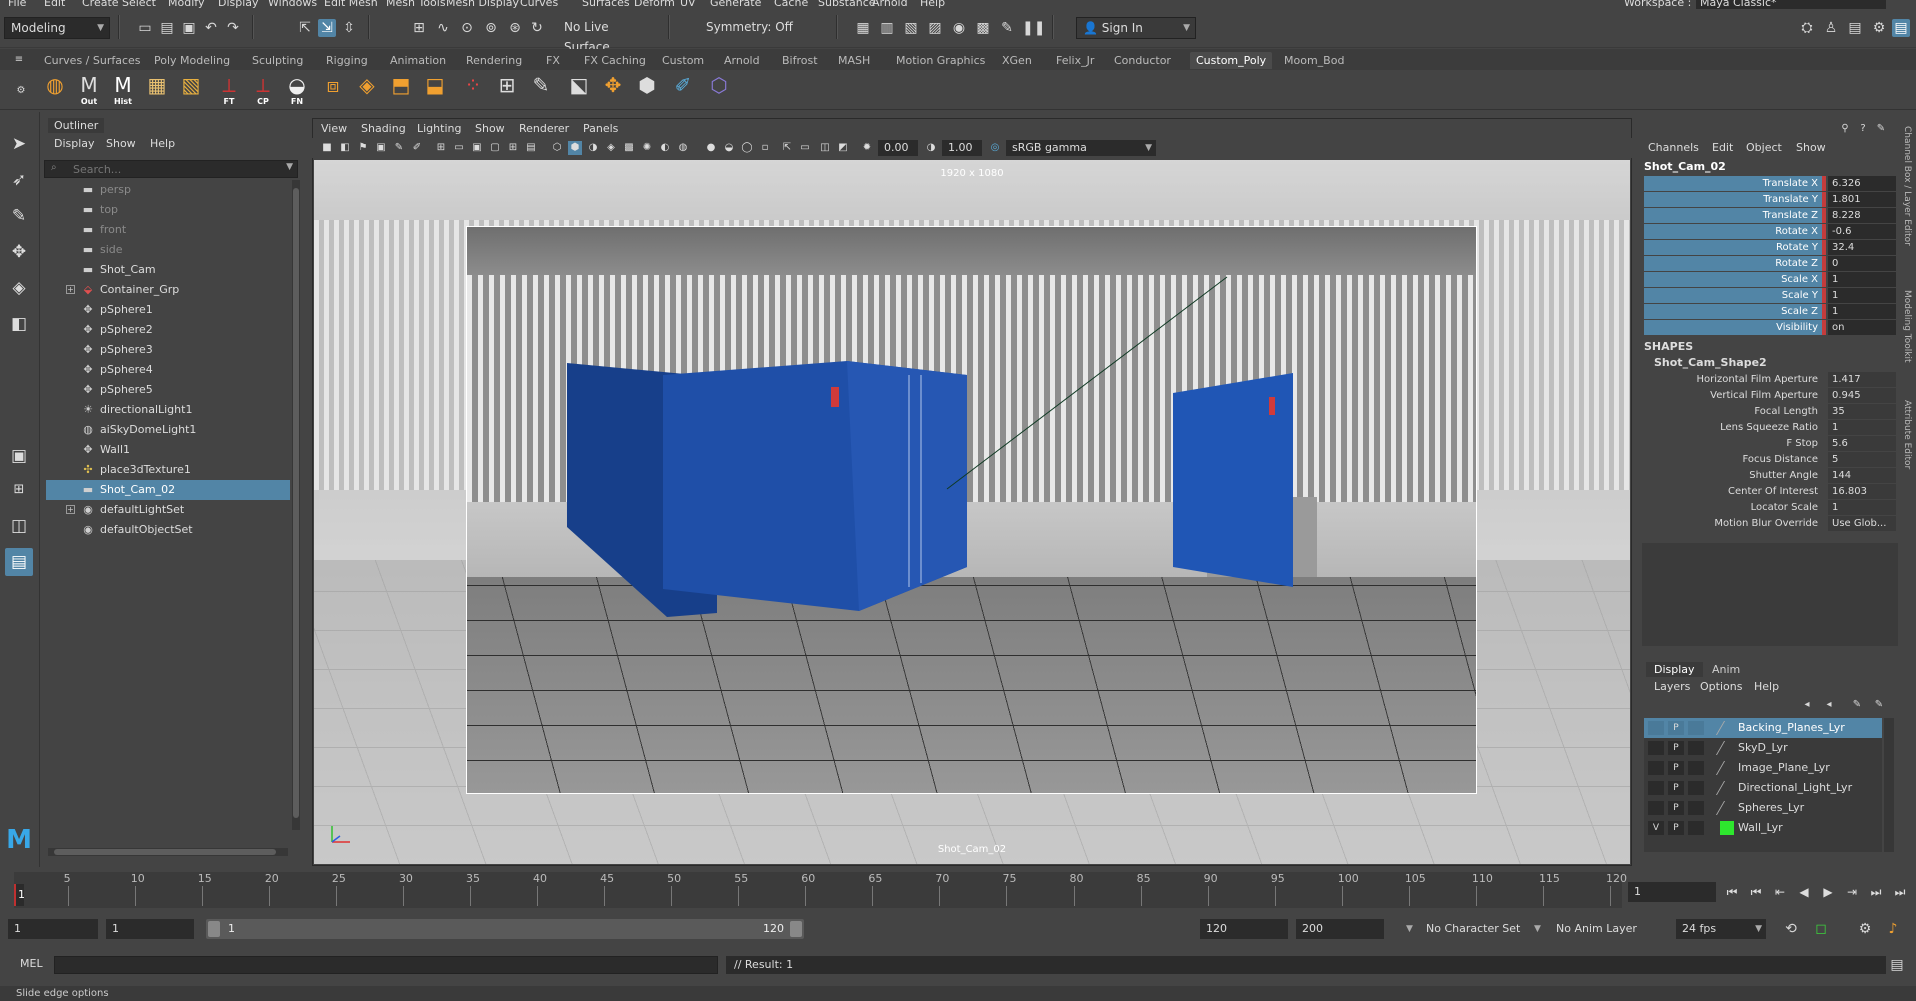 The height and width of the screenshot is (1001, 1916). Describe the element at coordinates (162, 143) in the screenshot. I see `outliner-menu-help: Help` at that location.